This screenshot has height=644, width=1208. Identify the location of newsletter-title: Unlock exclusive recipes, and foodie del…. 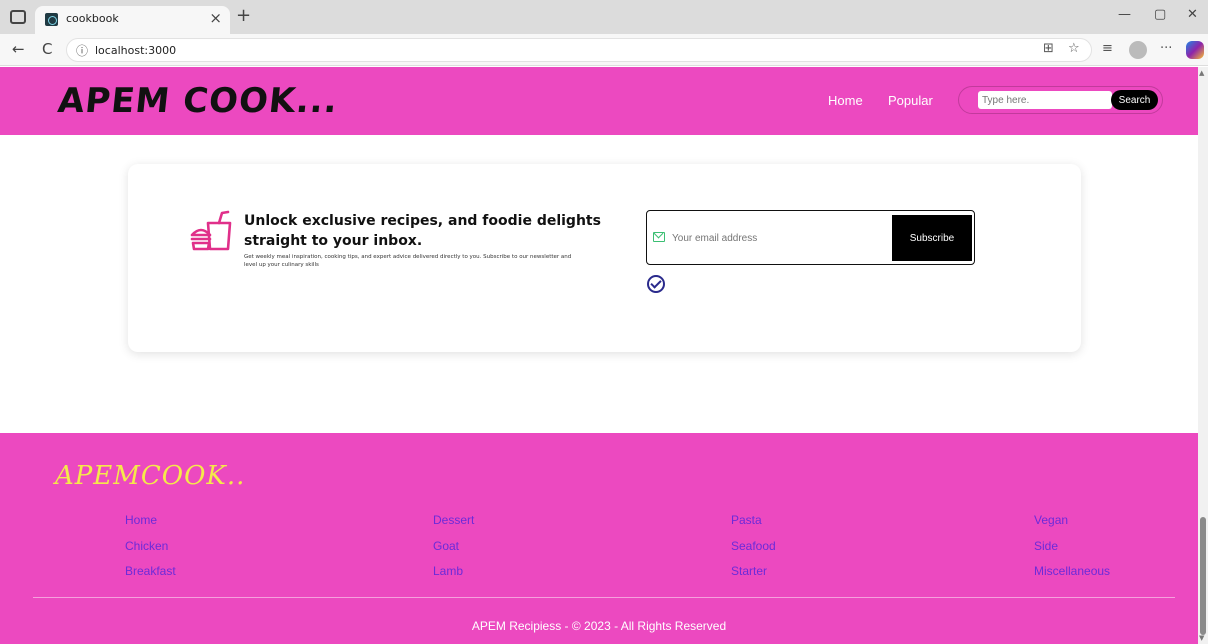
(422, 231).